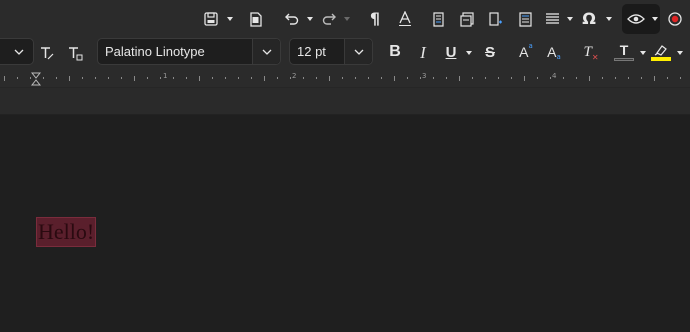 Image resolution: width=690 pixels, height=332 pixels. What do you see at coordinates (75, 53) in the screenshot?
I see `new-style-icon` at bounding box center [75, 53].